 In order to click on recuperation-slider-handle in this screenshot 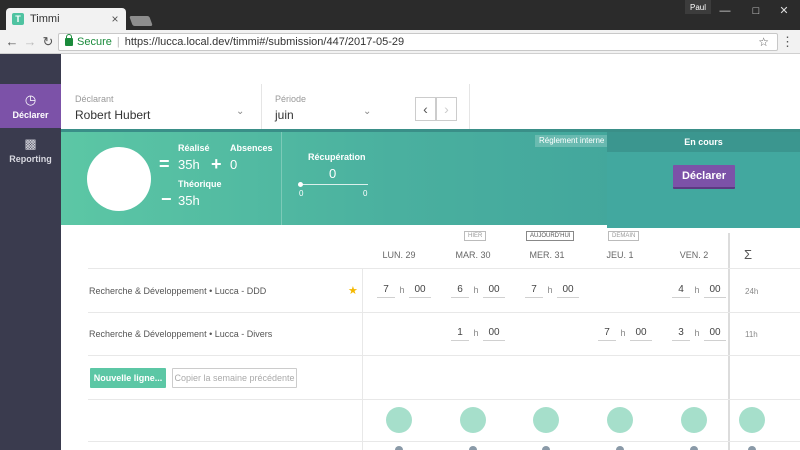, I will do `click(300, 184)`.